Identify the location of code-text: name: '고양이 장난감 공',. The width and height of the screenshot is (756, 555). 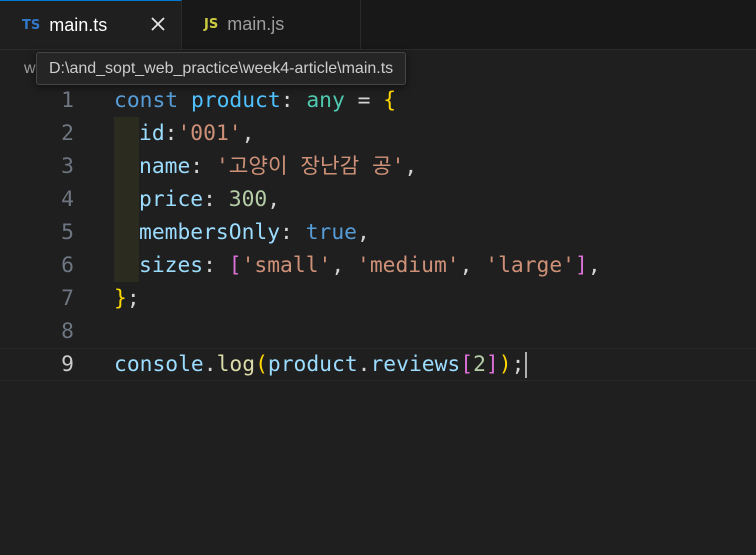
(278, 166).